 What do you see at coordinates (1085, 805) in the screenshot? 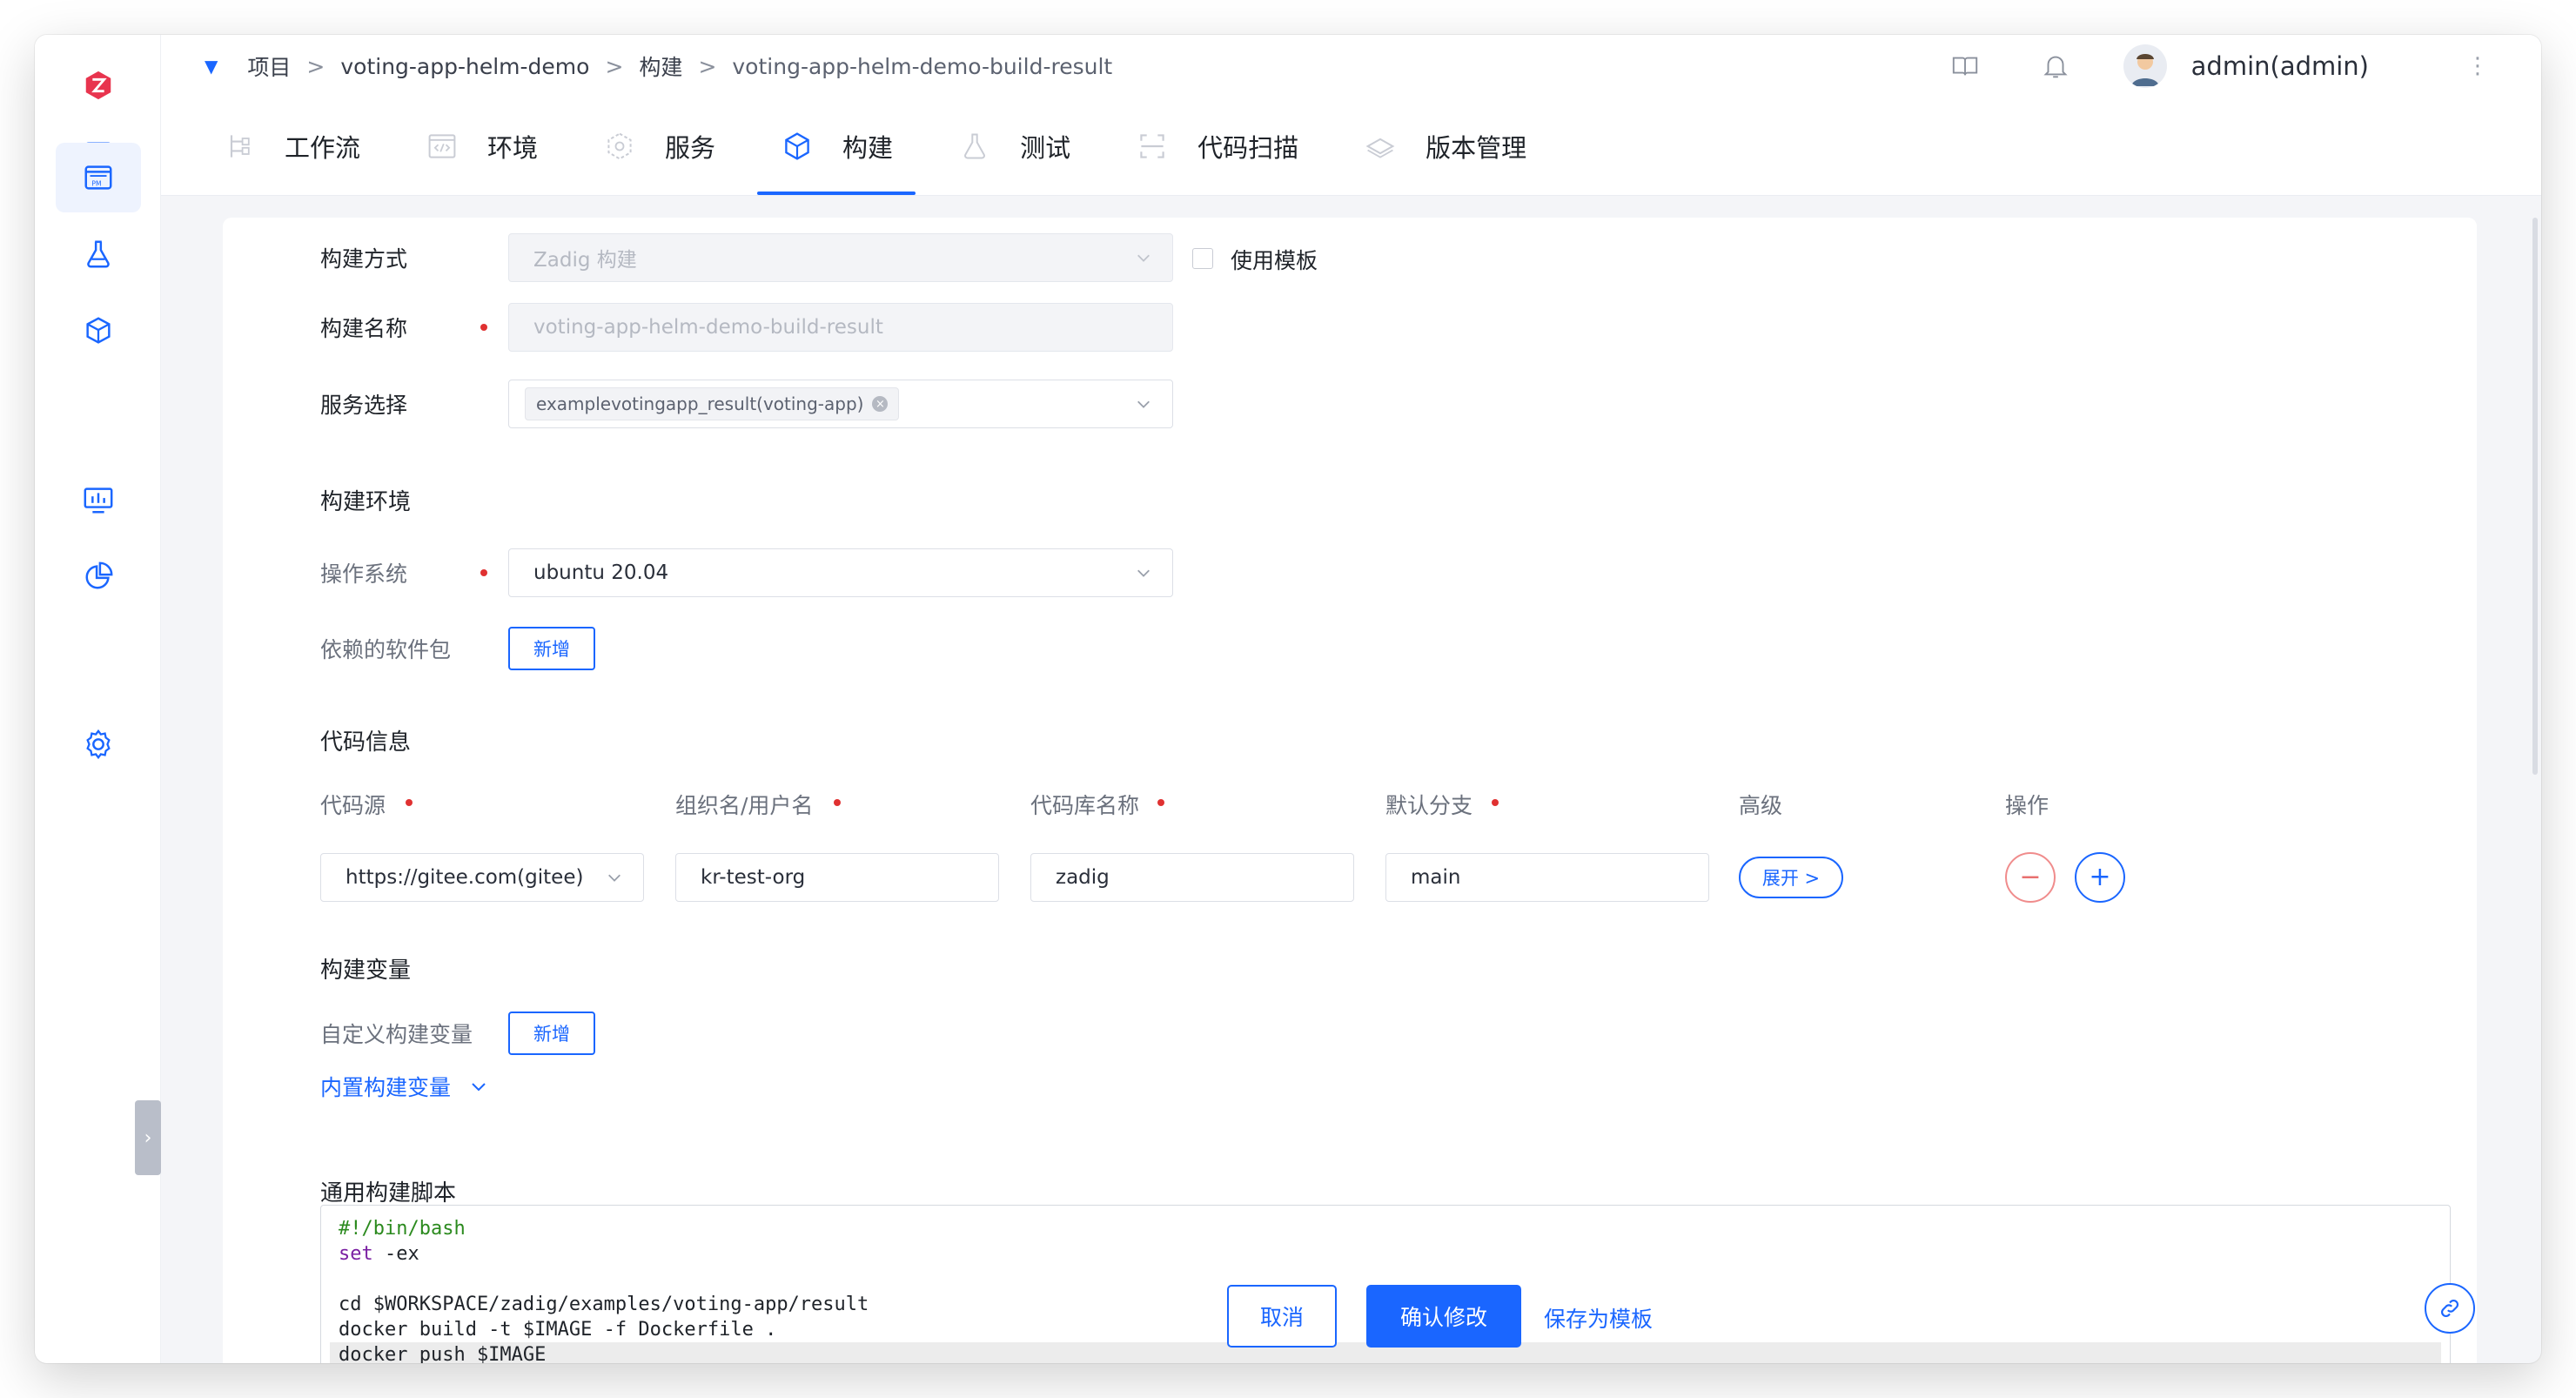
I see `col-repo-label: 代码库名称` at bounding box center [1085, 805].